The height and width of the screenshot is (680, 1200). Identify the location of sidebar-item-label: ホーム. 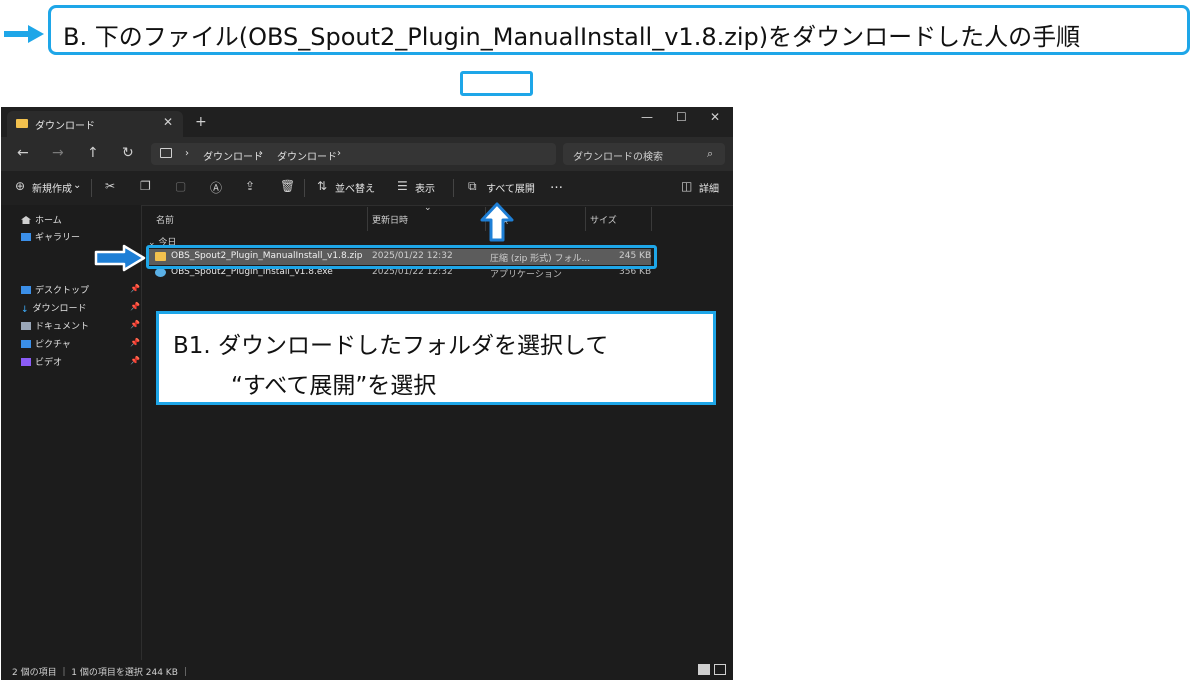
(48, 221).